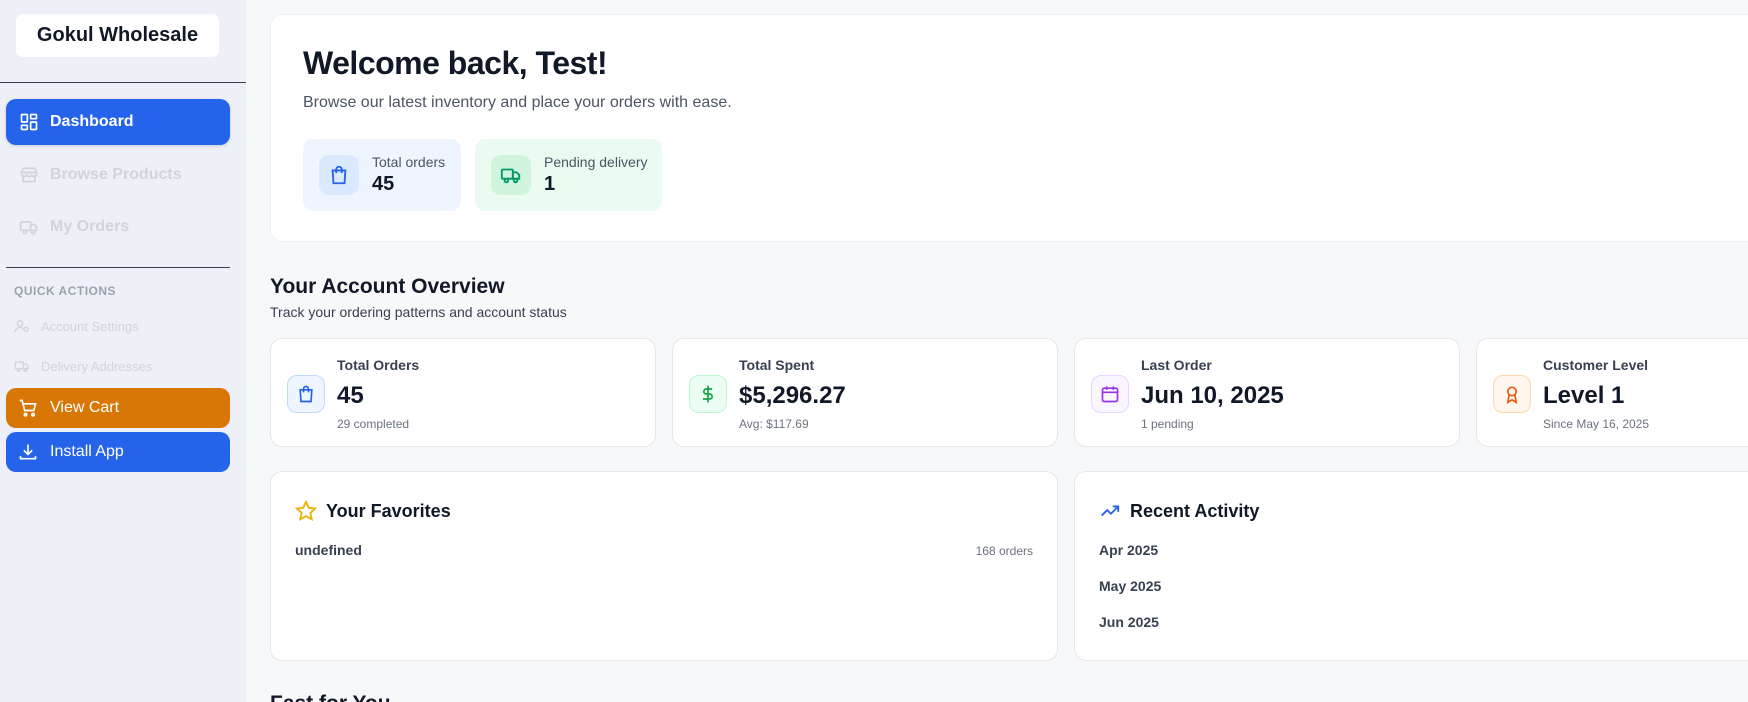 This screenshot has width=1748, height=702. I want to click on next-section-title: Fast for You, so click(330, 697).